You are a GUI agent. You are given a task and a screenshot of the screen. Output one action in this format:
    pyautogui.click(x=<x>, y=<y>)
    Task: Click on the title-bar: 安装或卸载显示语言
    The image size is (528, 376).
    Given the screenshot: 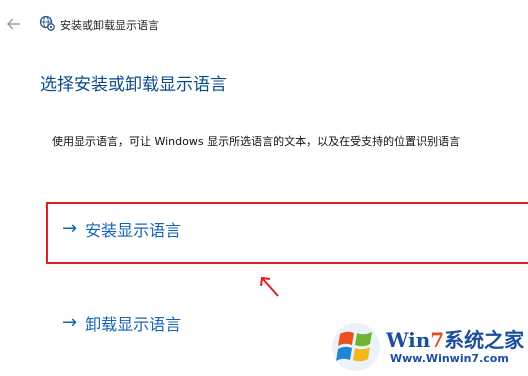 What is the action you would take?
    pyautogui.click(x=264, y=24)
    